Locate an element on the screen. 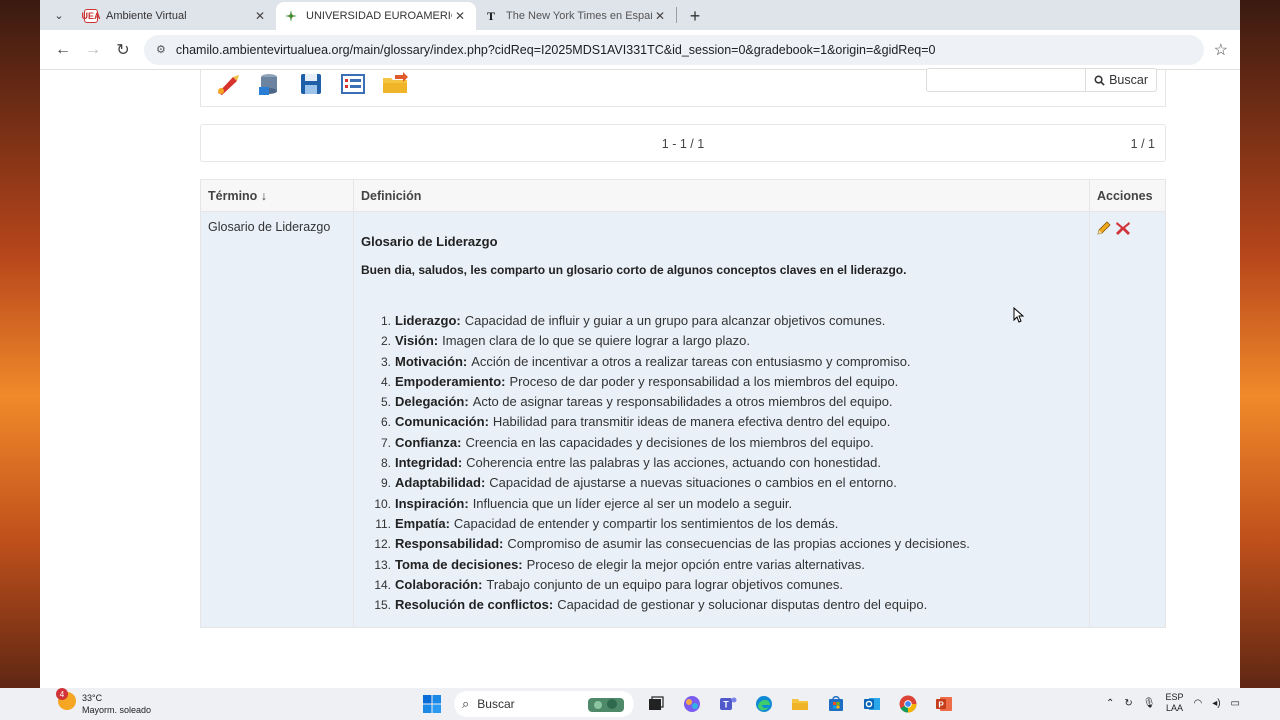 Image resolution: width=1280 pixels, height=720 pixels. column-header-actions: Acciones is located at coordinates (1127, 195).